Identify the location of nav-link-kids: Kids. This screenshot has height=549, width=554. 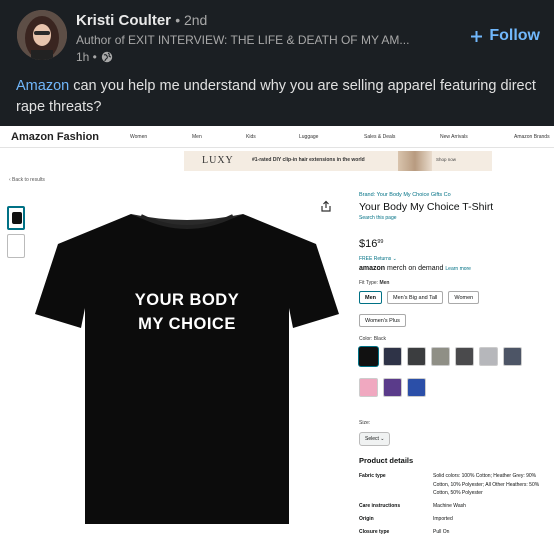
(251, 137).